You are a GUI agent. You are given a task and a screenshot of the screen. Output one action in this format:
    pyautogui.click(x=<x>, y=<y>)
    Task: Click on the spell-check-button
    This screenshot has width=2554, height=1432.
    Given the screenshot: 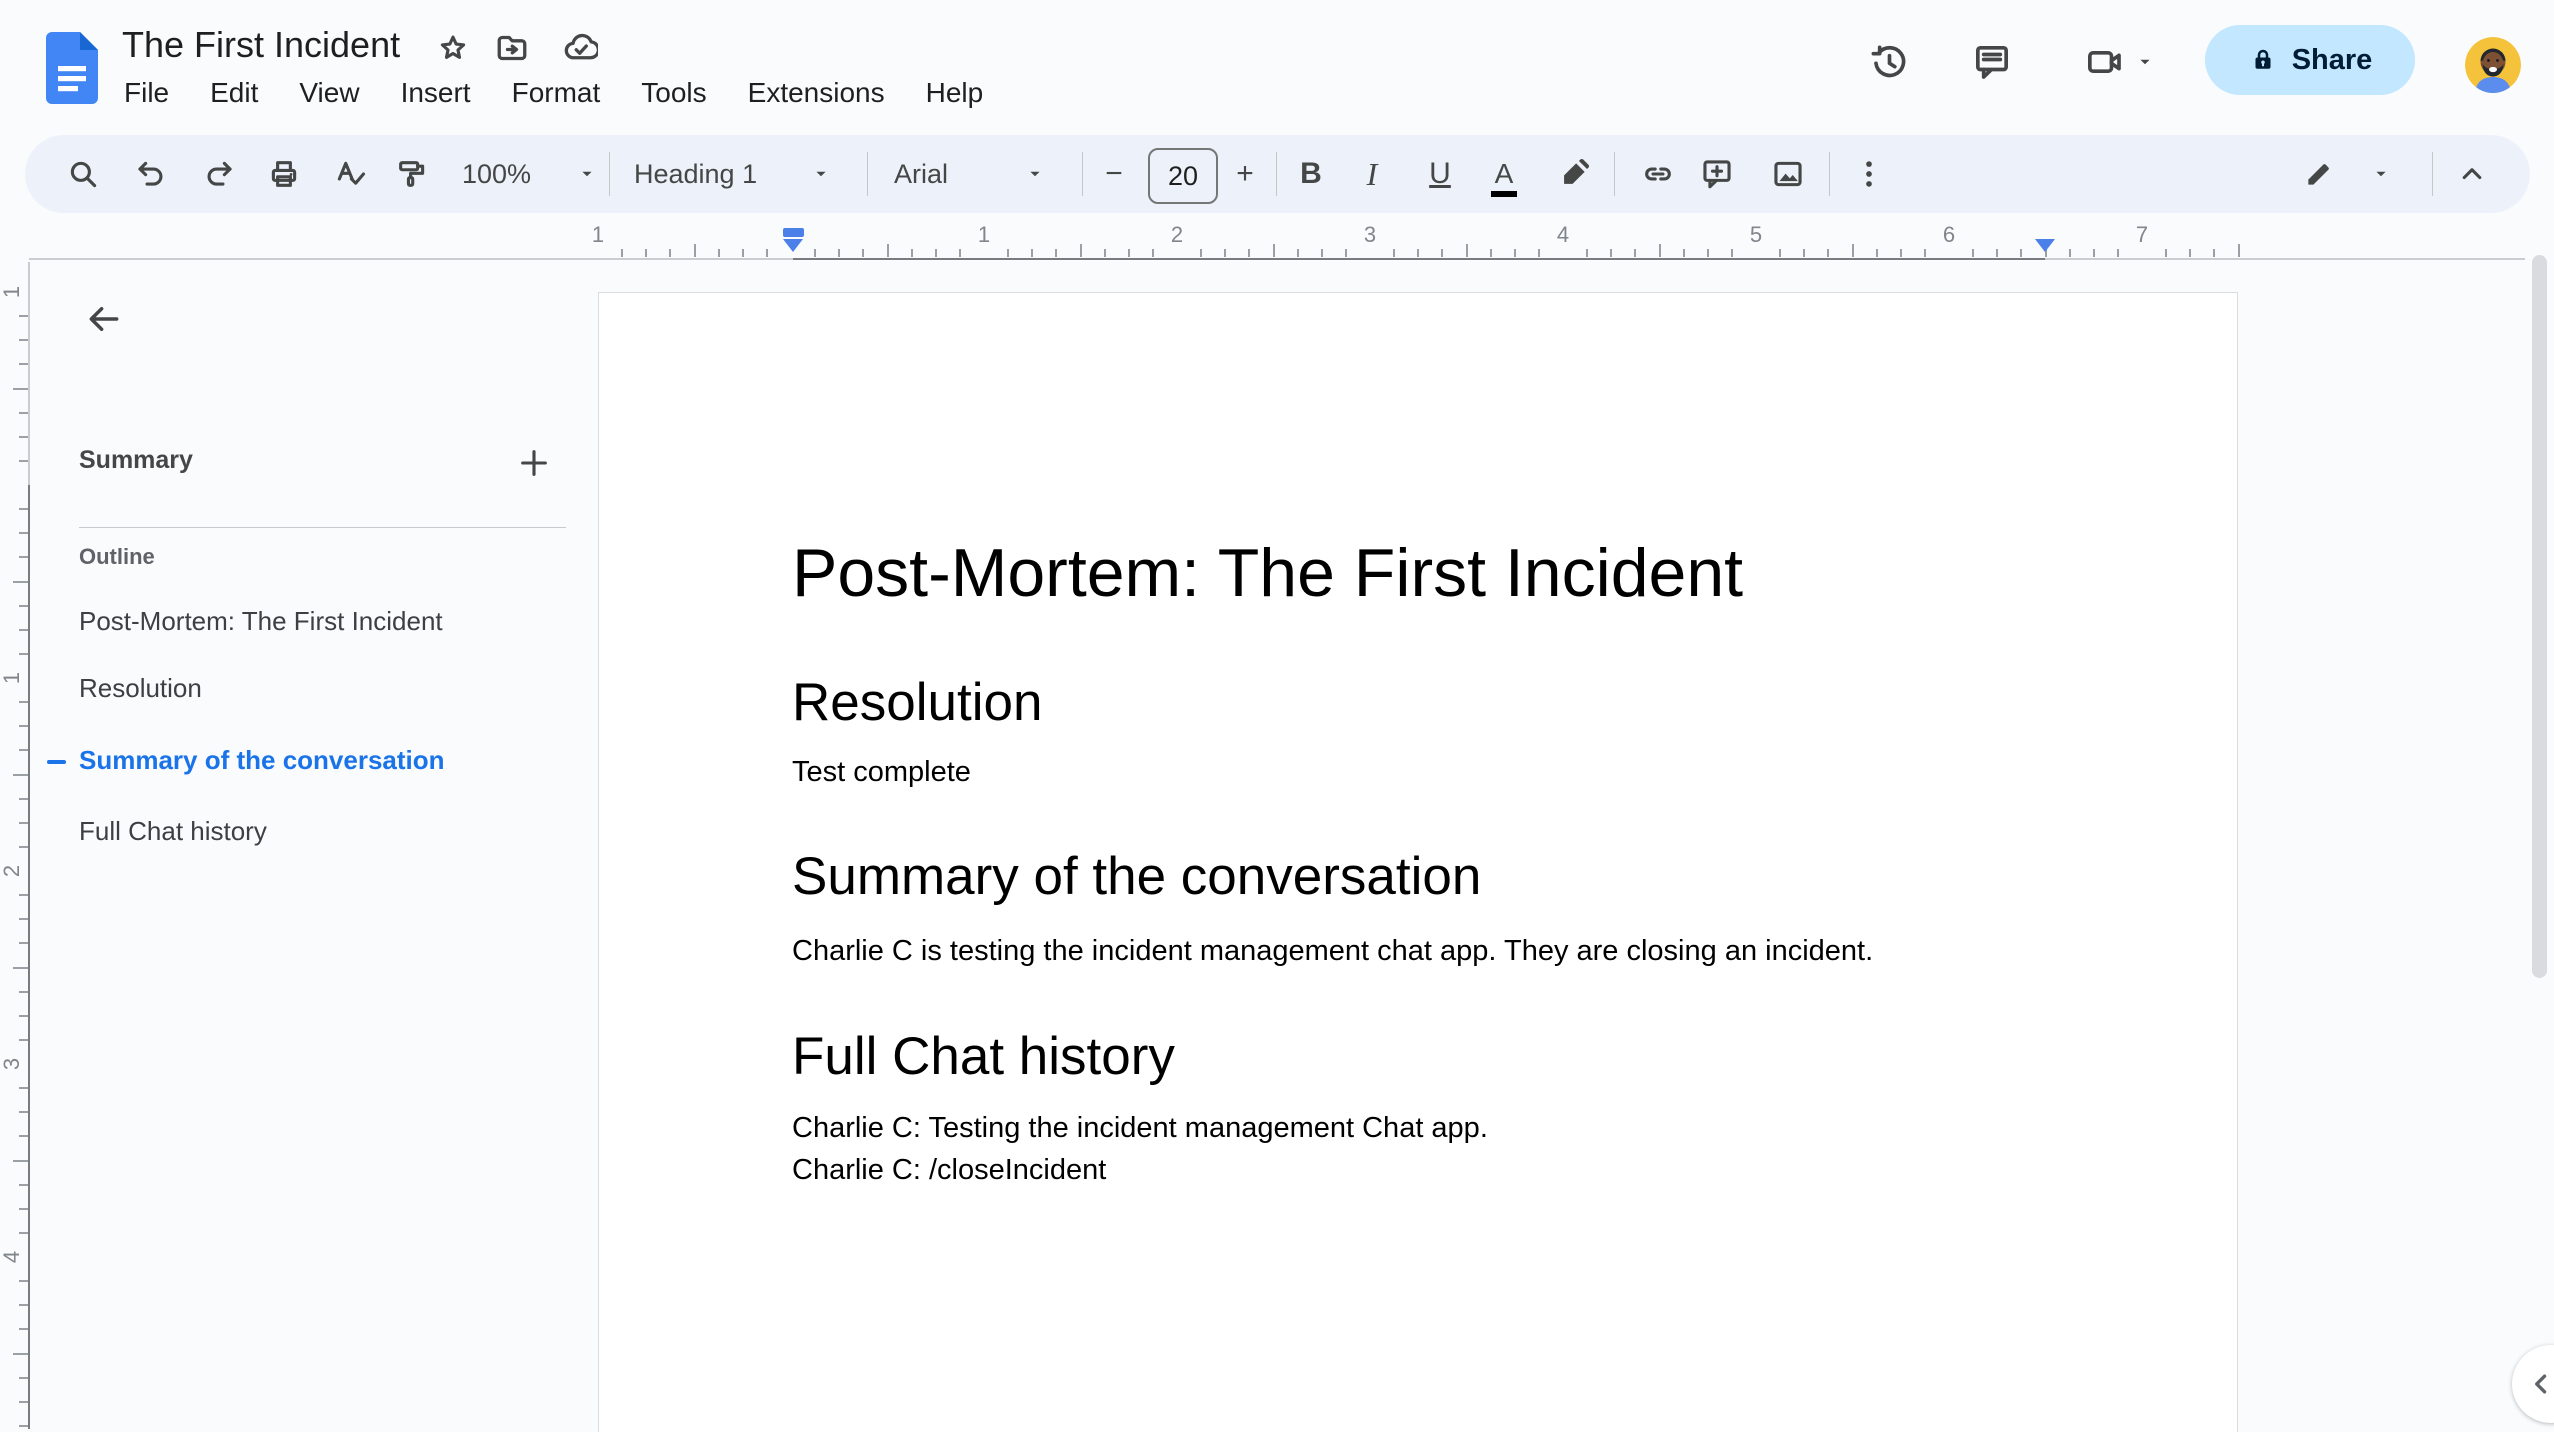 What is the action you would take?
    pyautogui.click(x=350, y=174)
    